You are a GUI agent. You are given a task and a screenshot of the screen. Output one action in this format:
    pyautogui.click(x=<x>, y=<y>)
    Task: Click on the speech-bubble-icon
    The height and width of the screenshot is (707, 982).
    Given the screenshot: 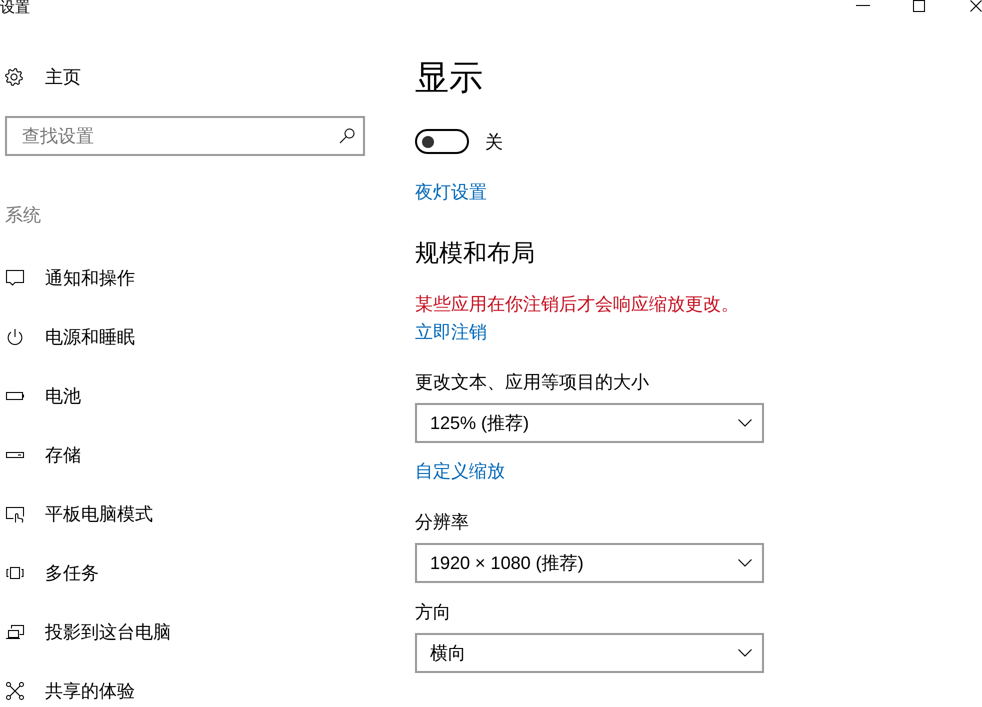 What is the action you would take?
    pyautogui.click(x=15, y=278)
    